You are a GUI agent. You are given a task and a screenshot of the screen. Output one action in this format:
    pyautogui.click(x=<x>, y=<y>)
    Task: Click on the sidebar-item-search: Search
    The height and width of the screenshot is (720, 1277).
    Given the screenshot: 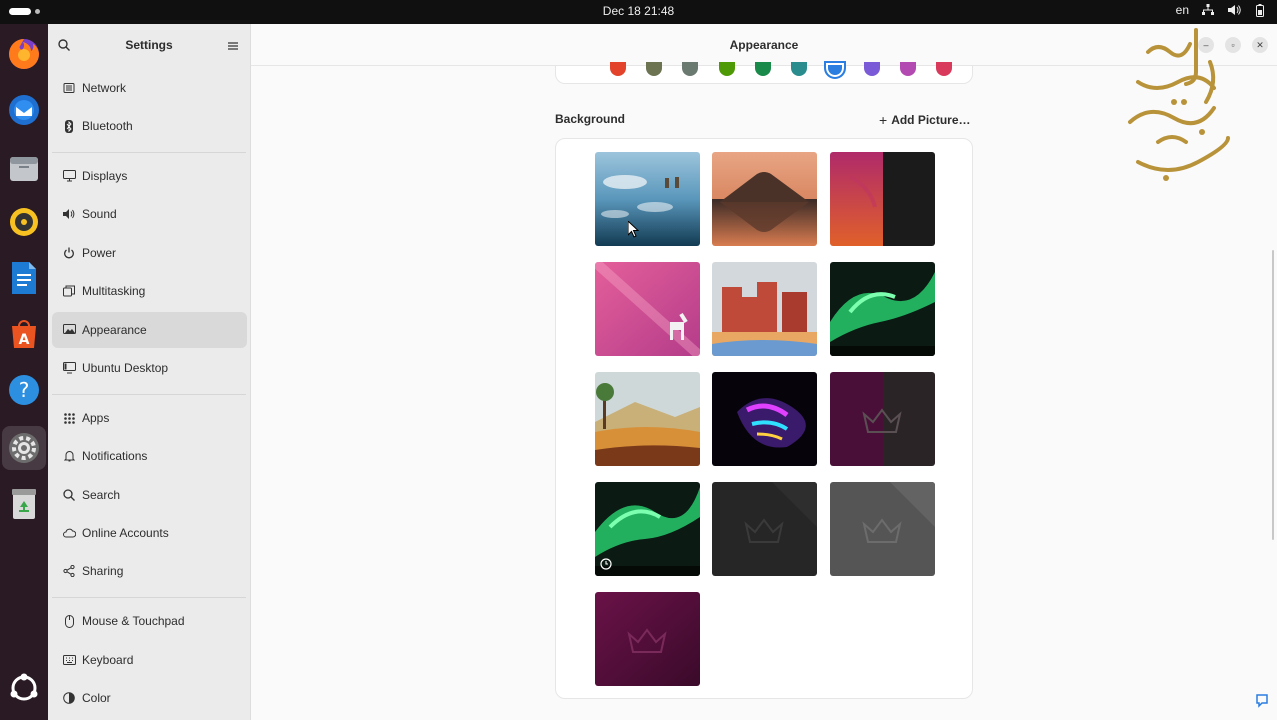 What is the action you would take?
    pyautogui.click(x=149, y=495)
    